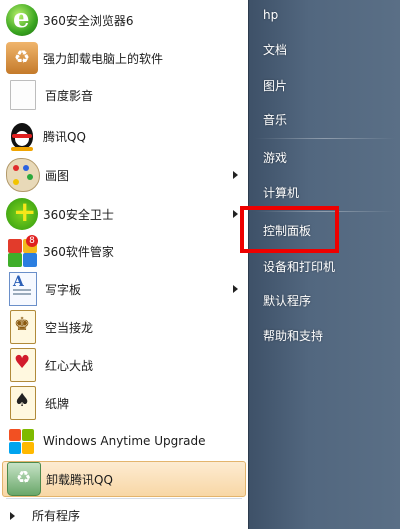  What do you see at coordinates (289, 229) in the screenshot?
I see `highlight-box` at bounding box center [289, 229].